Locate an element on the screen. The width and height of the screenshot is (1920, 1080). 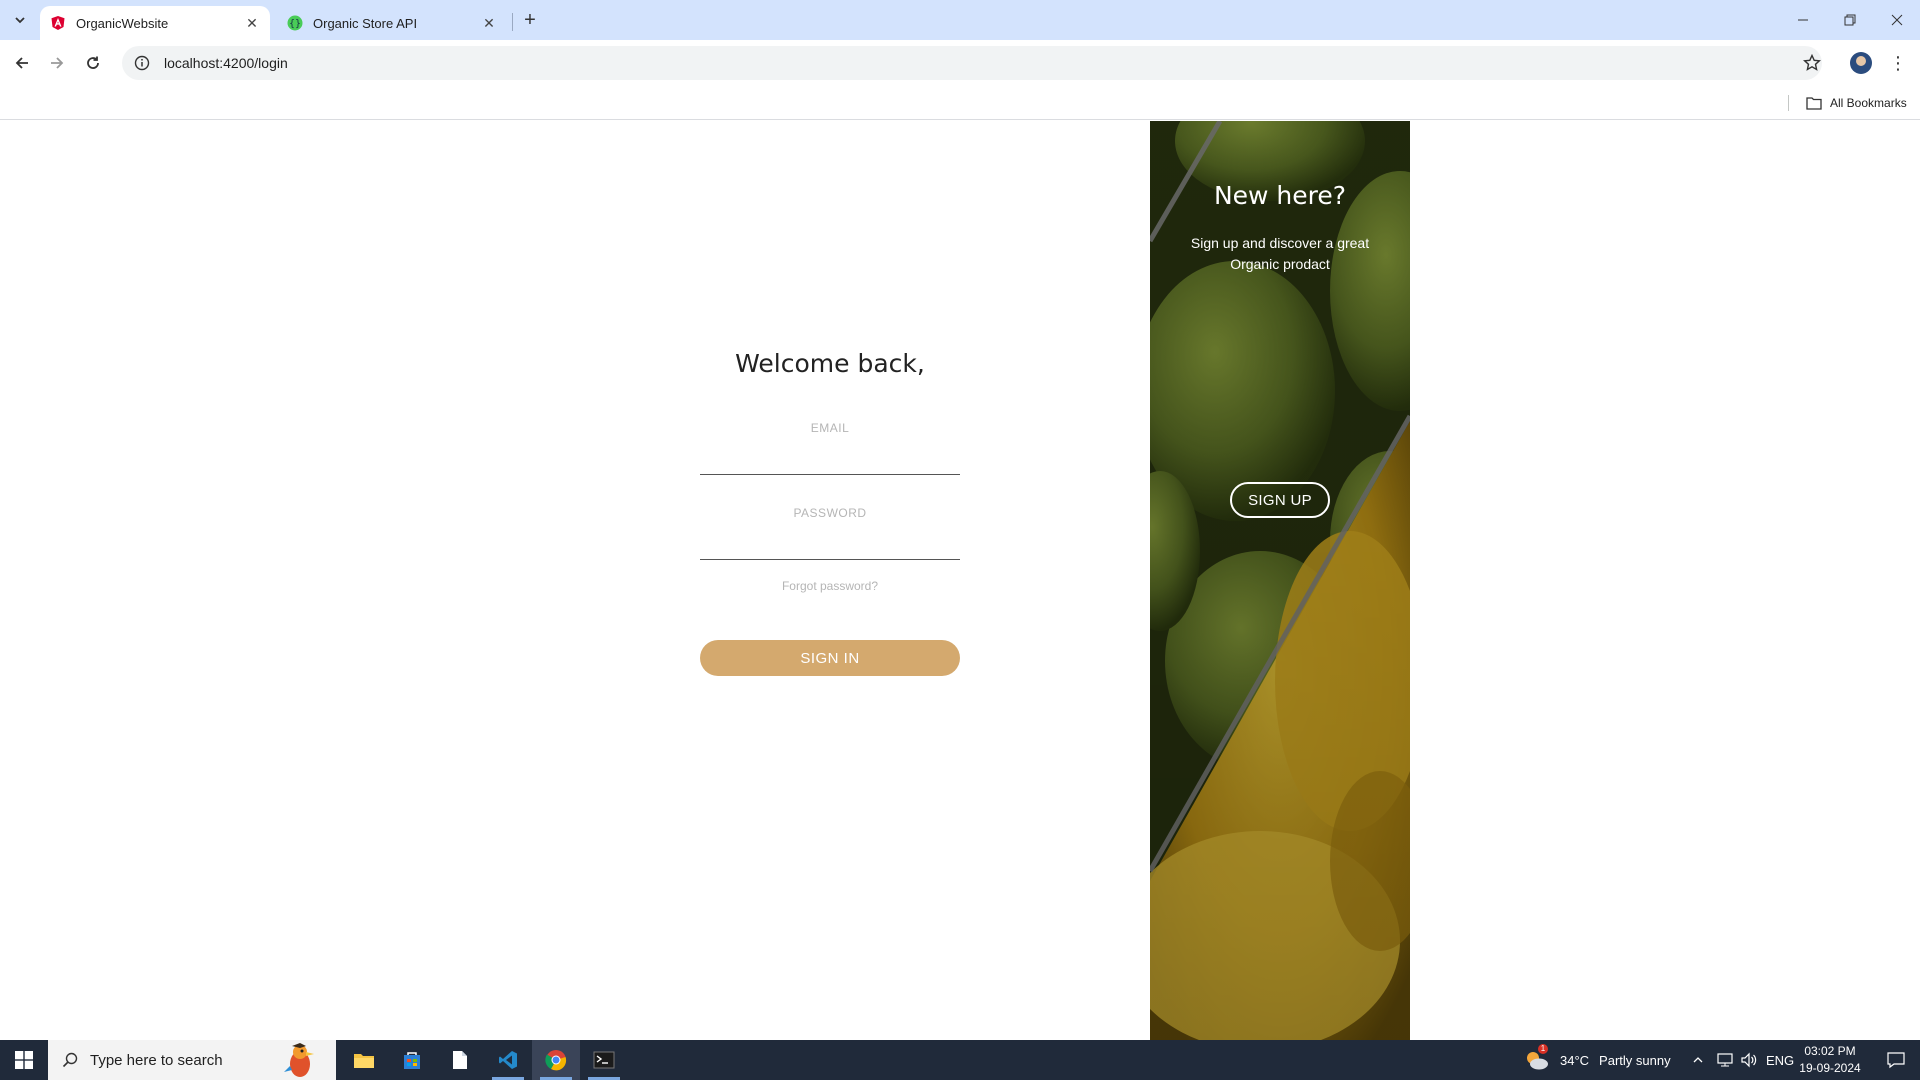
tab-search-button is located at coordinates (20, 20).